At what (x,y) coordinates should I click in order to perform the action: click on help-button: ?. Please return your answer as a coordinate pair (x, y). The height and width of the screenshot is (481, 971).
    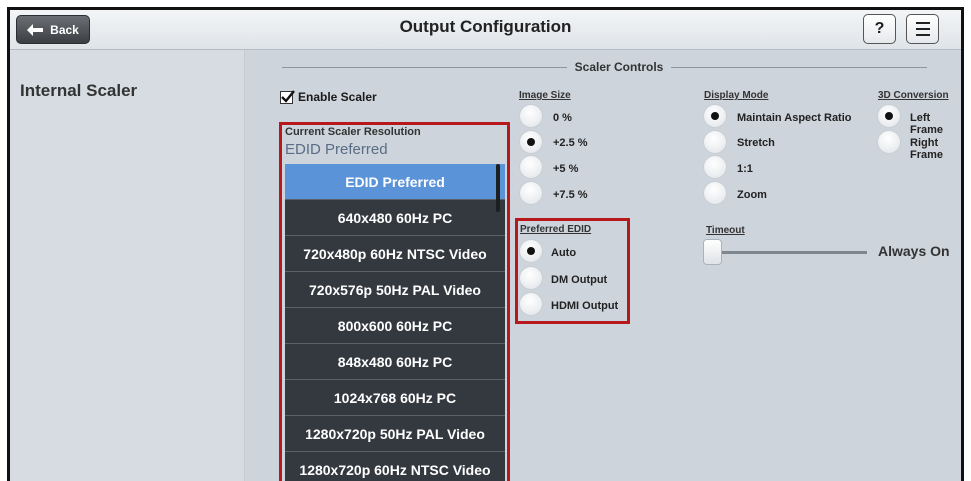
    Looking at the image, I should click on (879, 29).